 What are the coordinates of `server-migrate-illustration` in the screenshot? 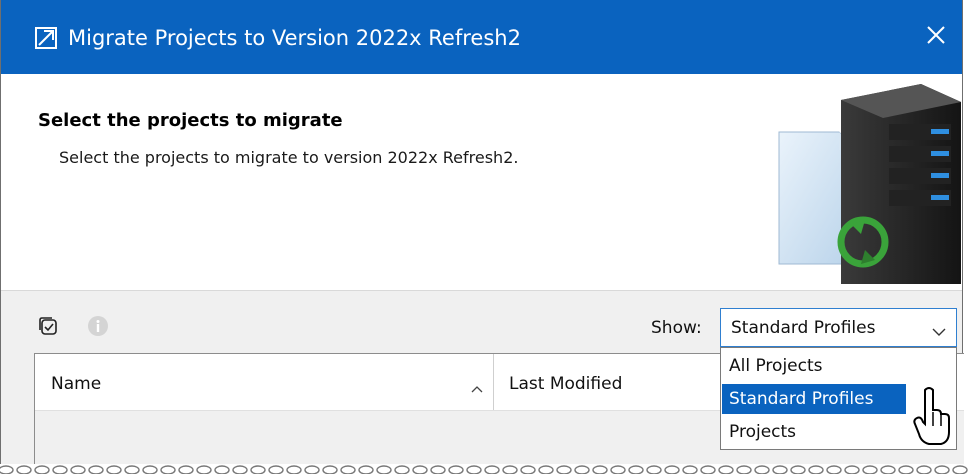 It's located at (869, 184).